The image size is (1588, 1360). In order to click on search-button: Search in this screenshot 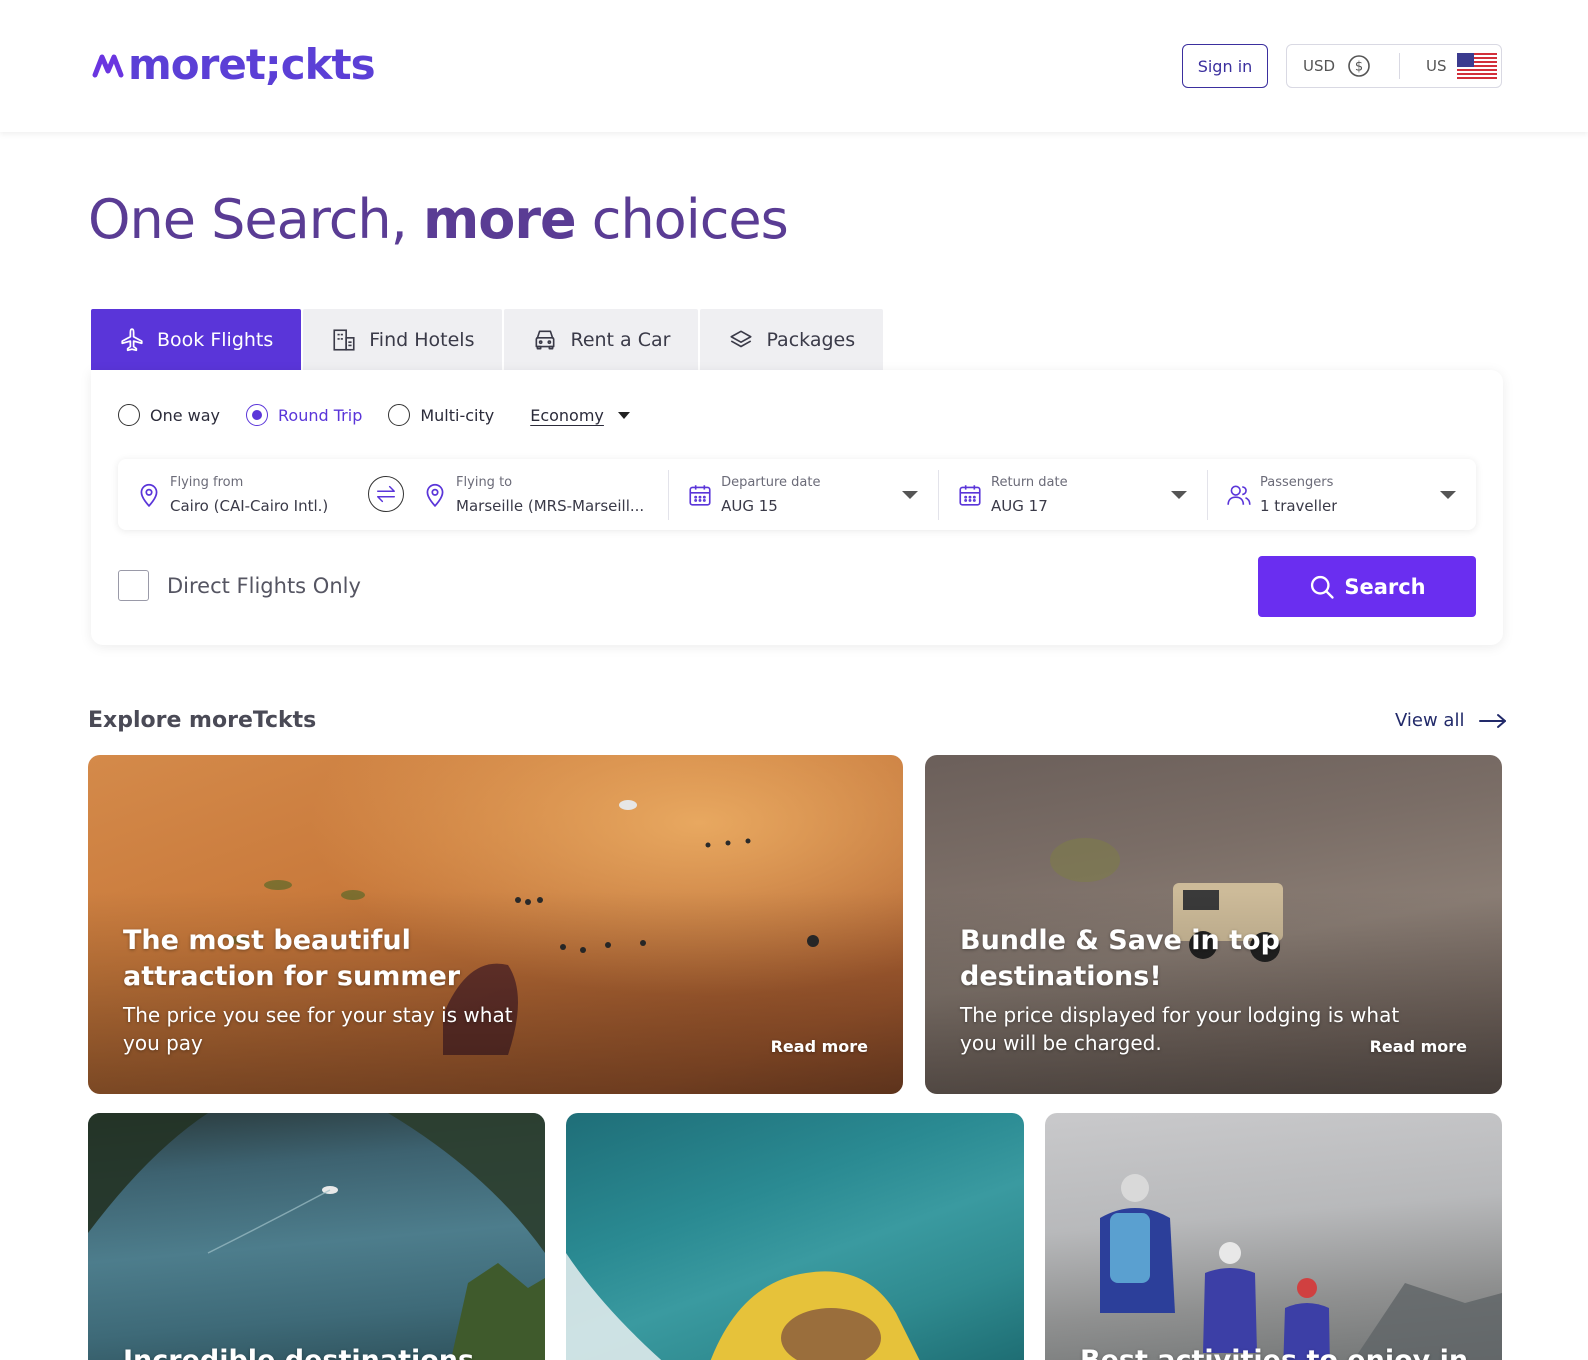, I will do `click(1367, 586)`.